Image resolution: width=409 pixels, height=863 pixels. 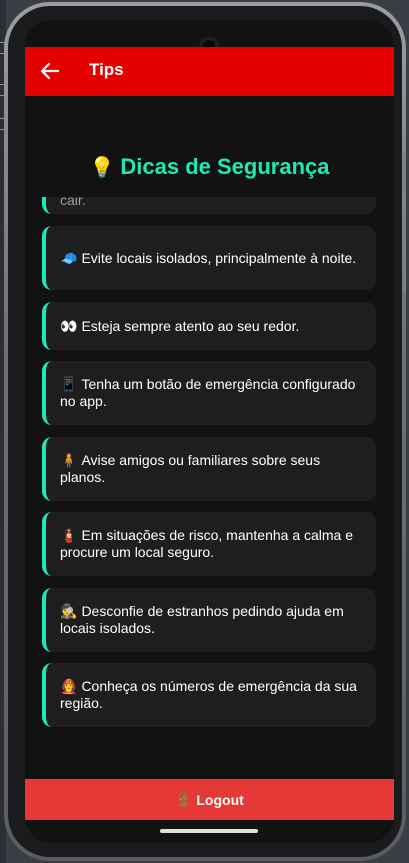 I want to click on app-bar: Tips, so click(x=209, y=71).